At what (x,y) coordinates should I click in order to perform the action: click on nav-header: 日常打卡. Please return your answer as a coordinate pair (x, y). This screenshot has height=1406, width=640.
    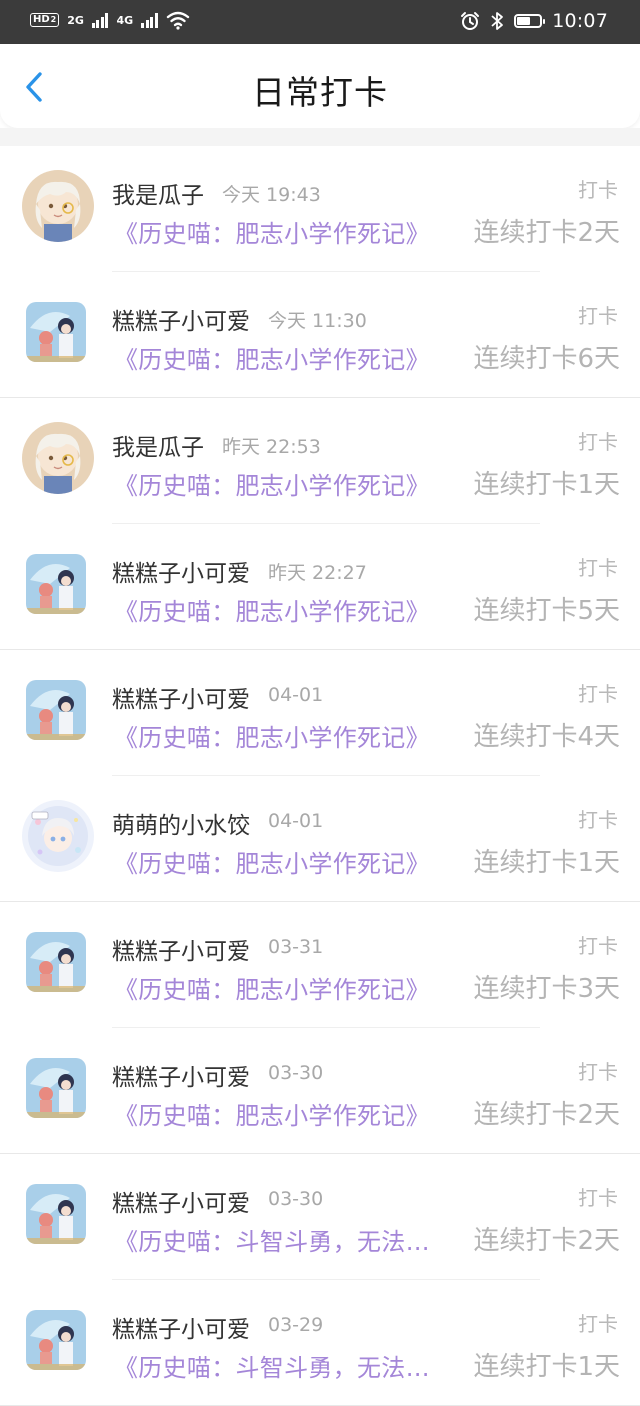
    Looking at the image, I should click on (320, 86).